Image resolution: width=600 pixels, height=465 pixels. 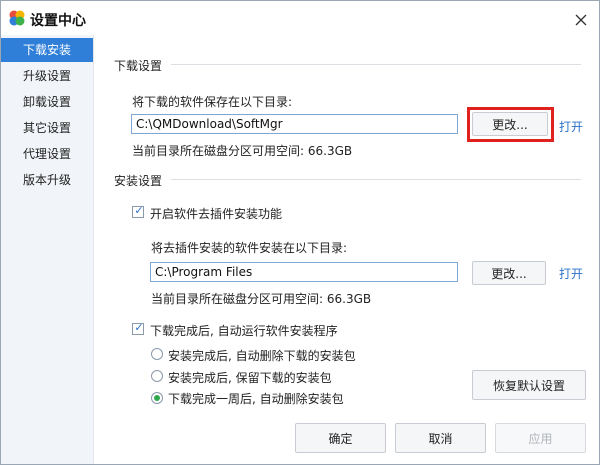 I want to click on sidebar-item-uninstall-settings: 卸载设置, so click(x=47, y=102).